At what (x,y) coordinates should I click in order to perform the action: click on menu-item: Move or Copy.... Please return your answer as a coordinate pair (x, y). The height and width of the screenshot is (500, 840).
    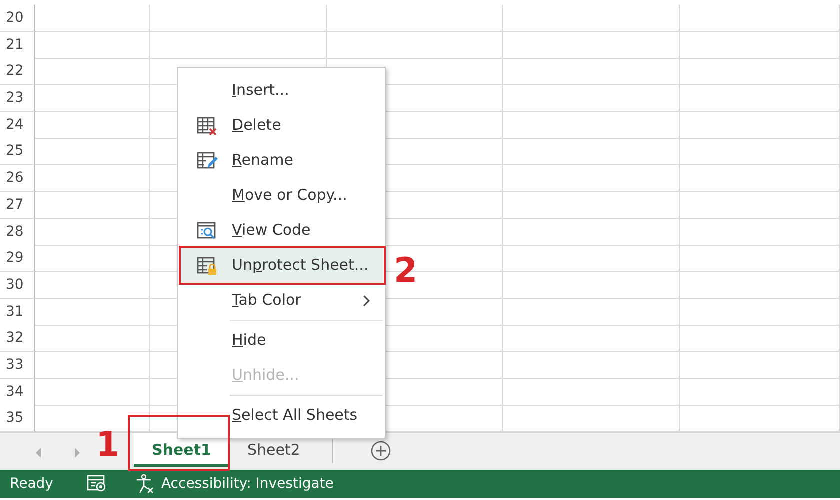
    Looking at the image, I should click on (281, 195).